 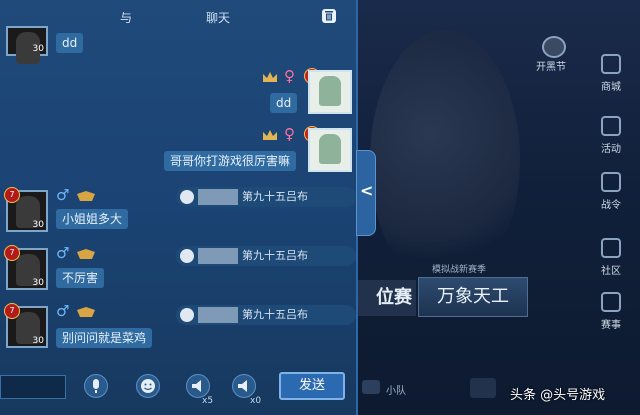 I want to click on horn2-button, so click(x=244, y=386).